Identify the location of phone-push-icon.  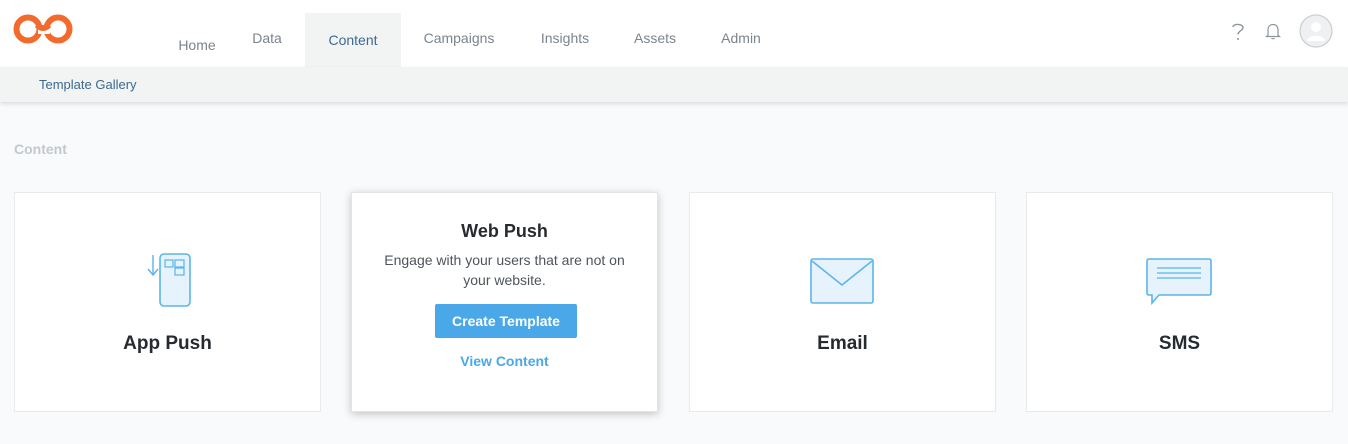
(169, 280).